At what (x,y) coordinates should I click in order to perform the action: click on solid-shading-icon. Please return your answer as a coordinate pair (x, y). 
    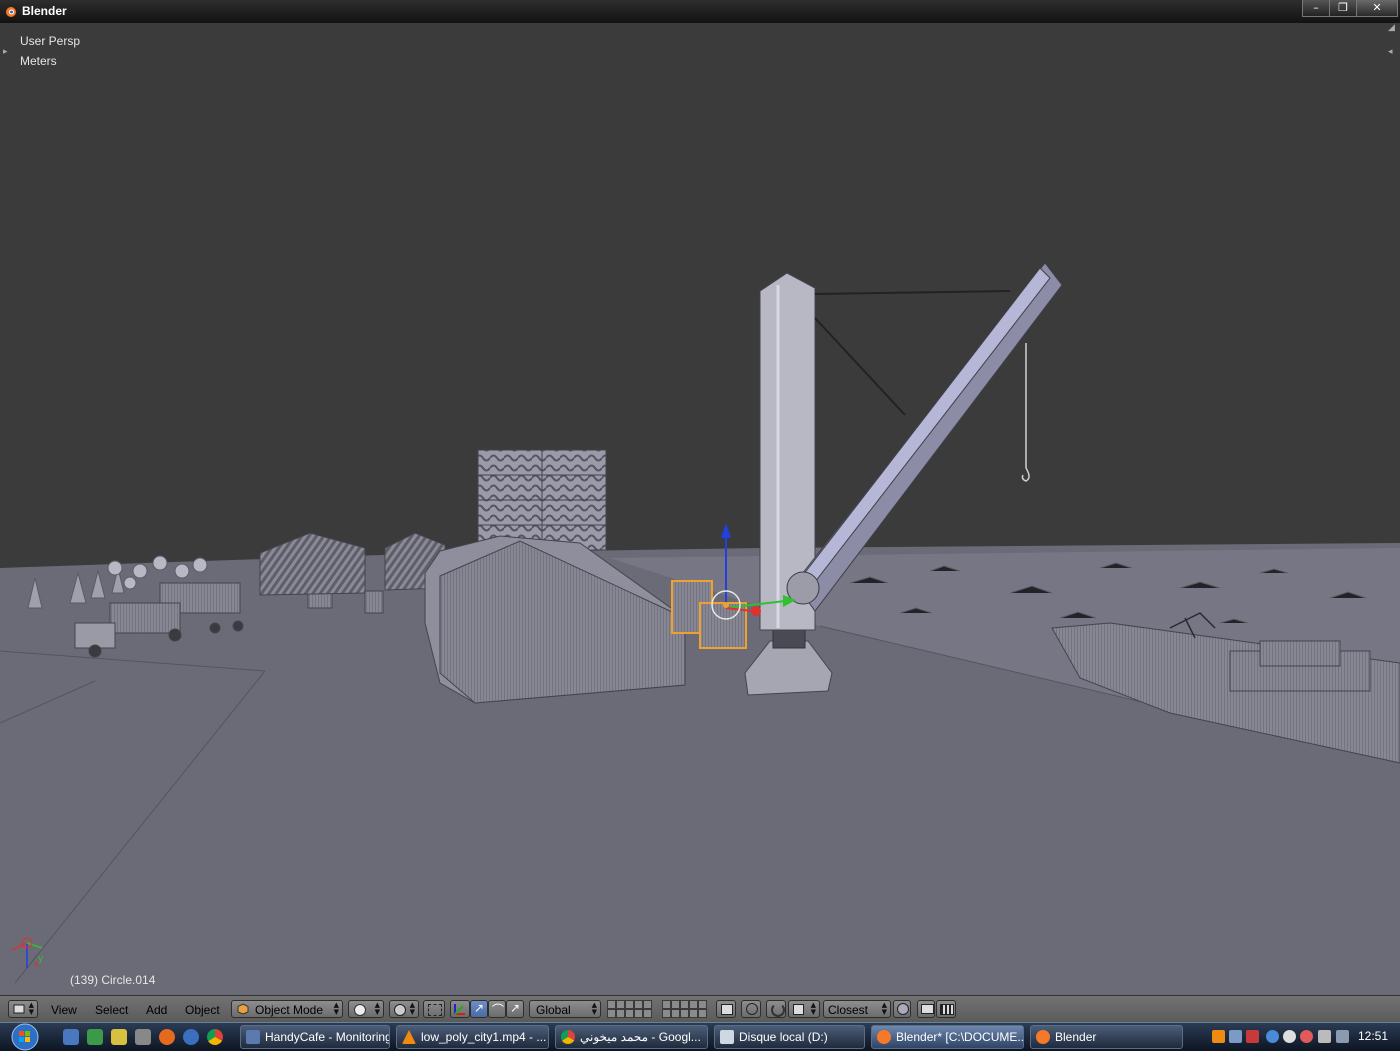
    Looking at the image, I should click on (360, 1010).